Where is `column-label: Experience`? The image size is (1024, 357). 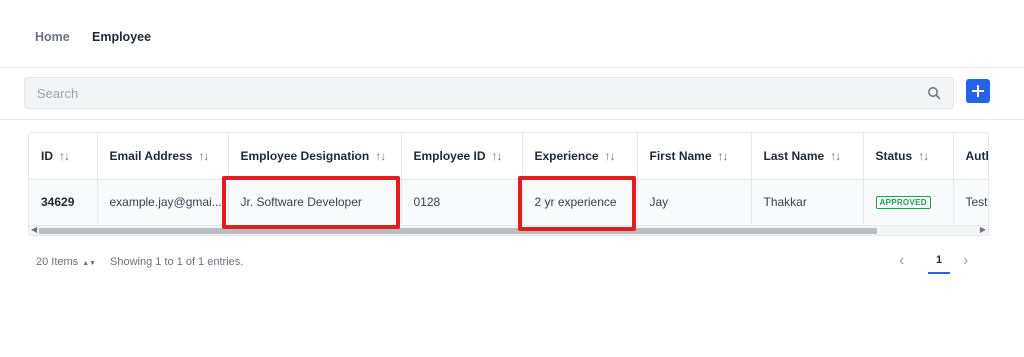
column-label: Experience is located at coordinates (566, 155).